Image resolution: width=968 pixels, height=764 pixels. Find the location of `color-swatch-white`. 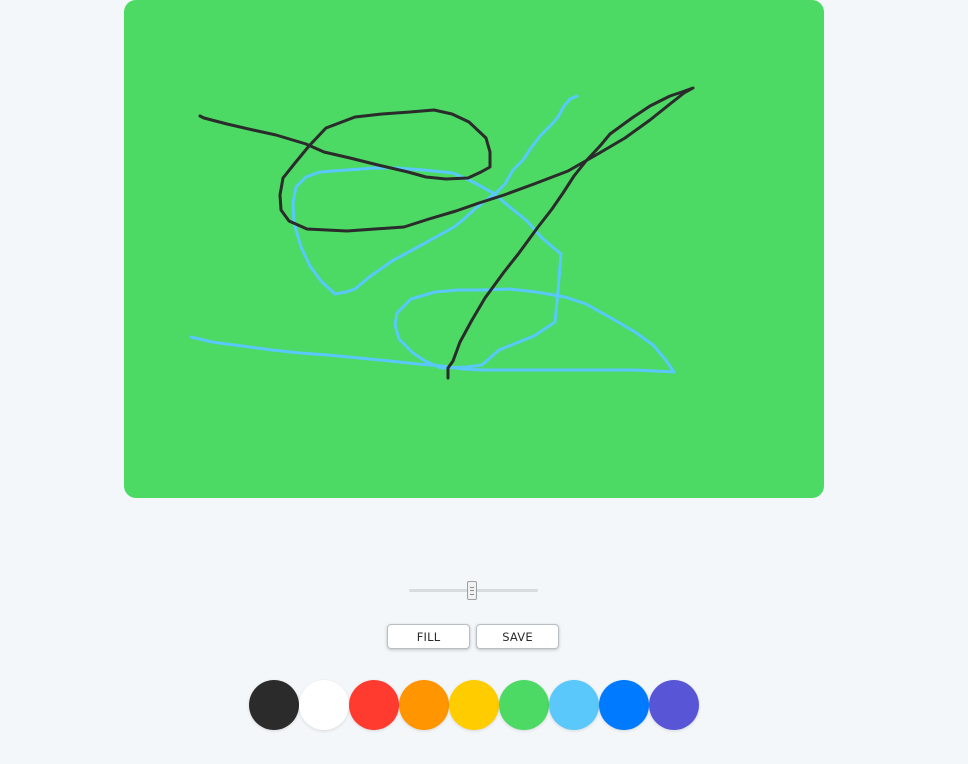

color-swatch-white is located at coordinates (324, 705).